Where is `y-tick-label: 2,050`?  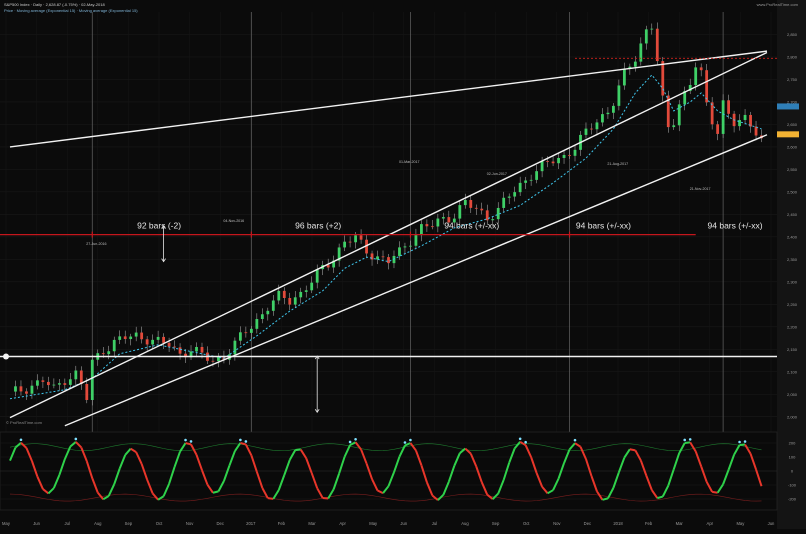 y-tick-label: 2,050 is located at coordinates (792, 394).